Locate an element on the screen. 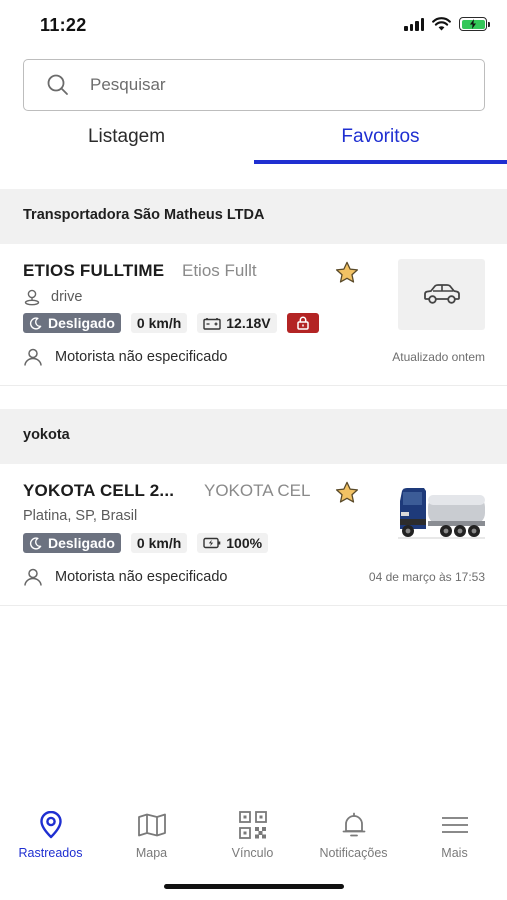 The height and width of the screenshot is (900, 507). map-icon is located at coordinates (151, 825).